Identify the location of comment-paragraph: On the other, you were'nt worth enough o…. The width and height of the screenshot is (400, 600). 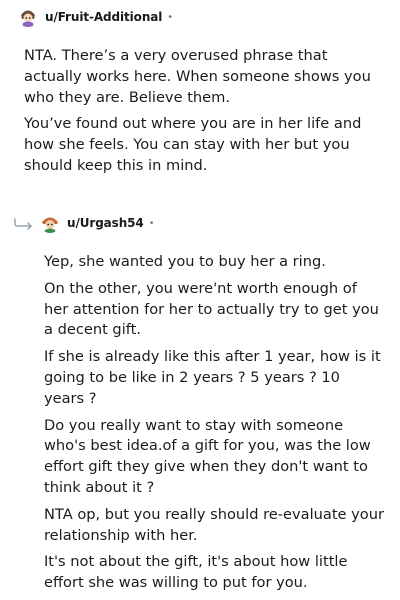
(211, 309).